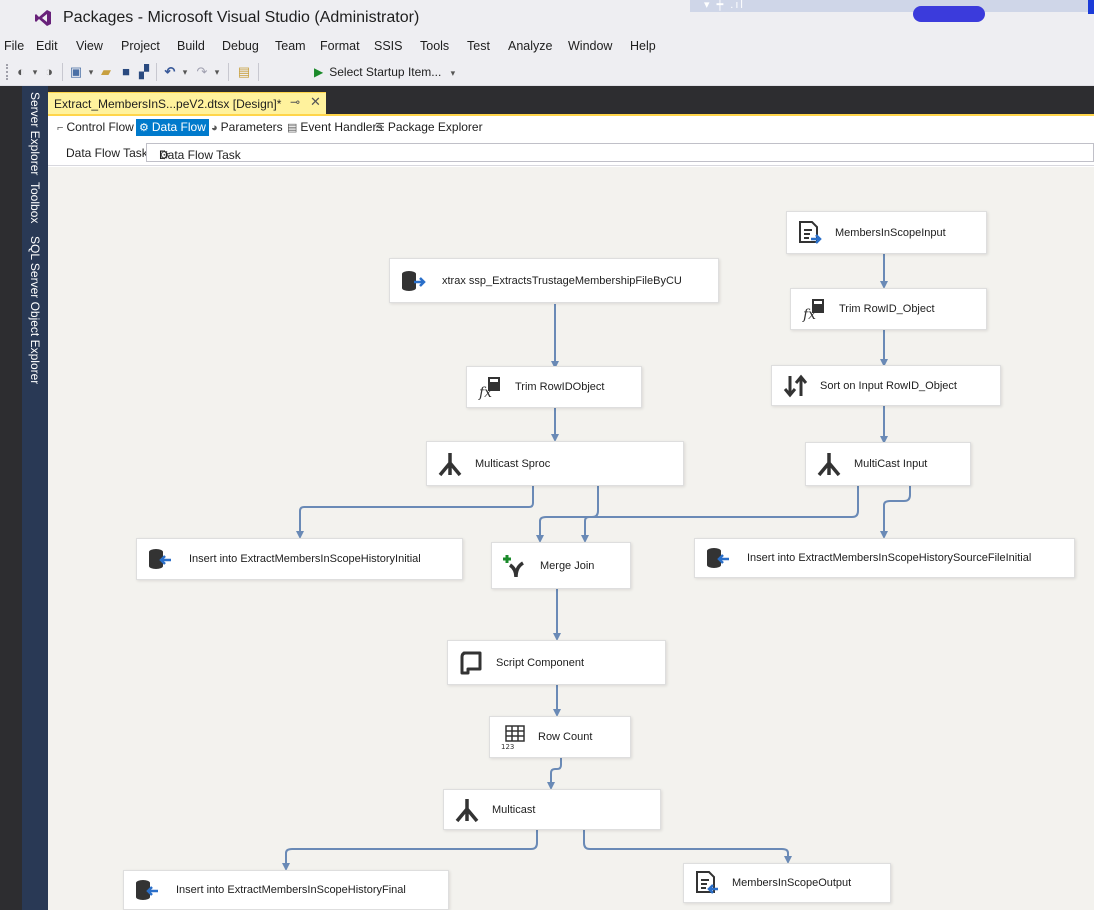  Describe the element at coordinates (810, 233) in the screenshot. I see `flat-file-source-icon` at that location.